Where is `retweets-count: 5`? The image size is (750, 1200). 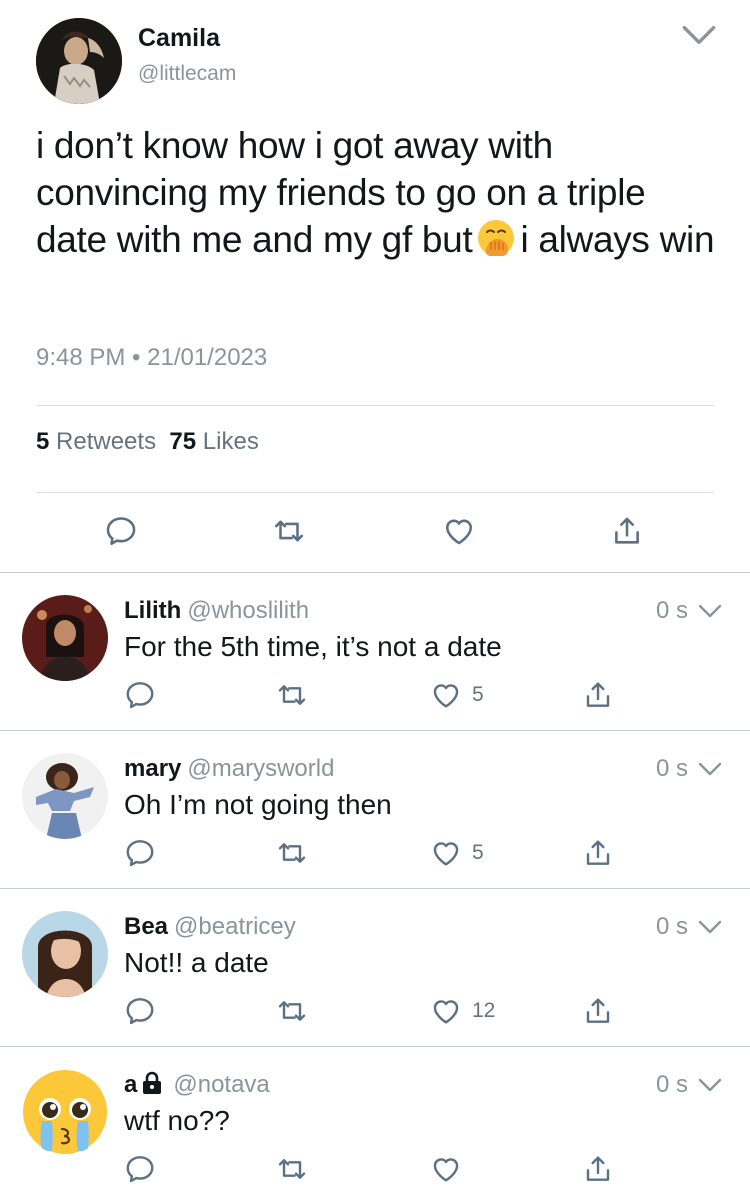 retweets-count: 5 is located at coordinates (42, 441).